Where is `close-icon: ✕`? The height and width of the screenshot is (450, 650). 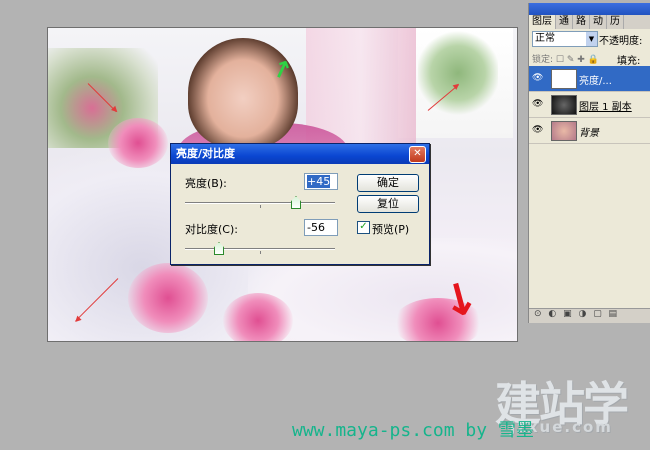
close-icon: ✕ is located at coordinates (417, 154).